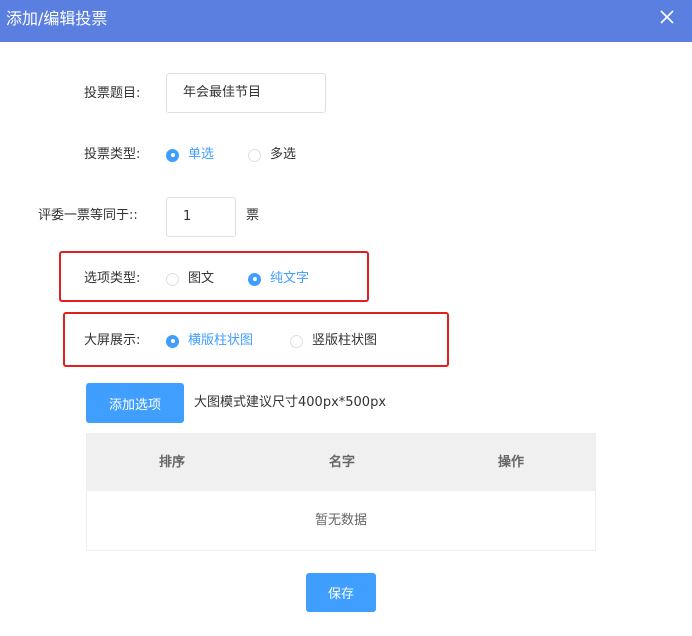 Image resolution: width=692 pixels, height=636 pixels. I want to click on judge-weight-value: 1, so click(187, 216).